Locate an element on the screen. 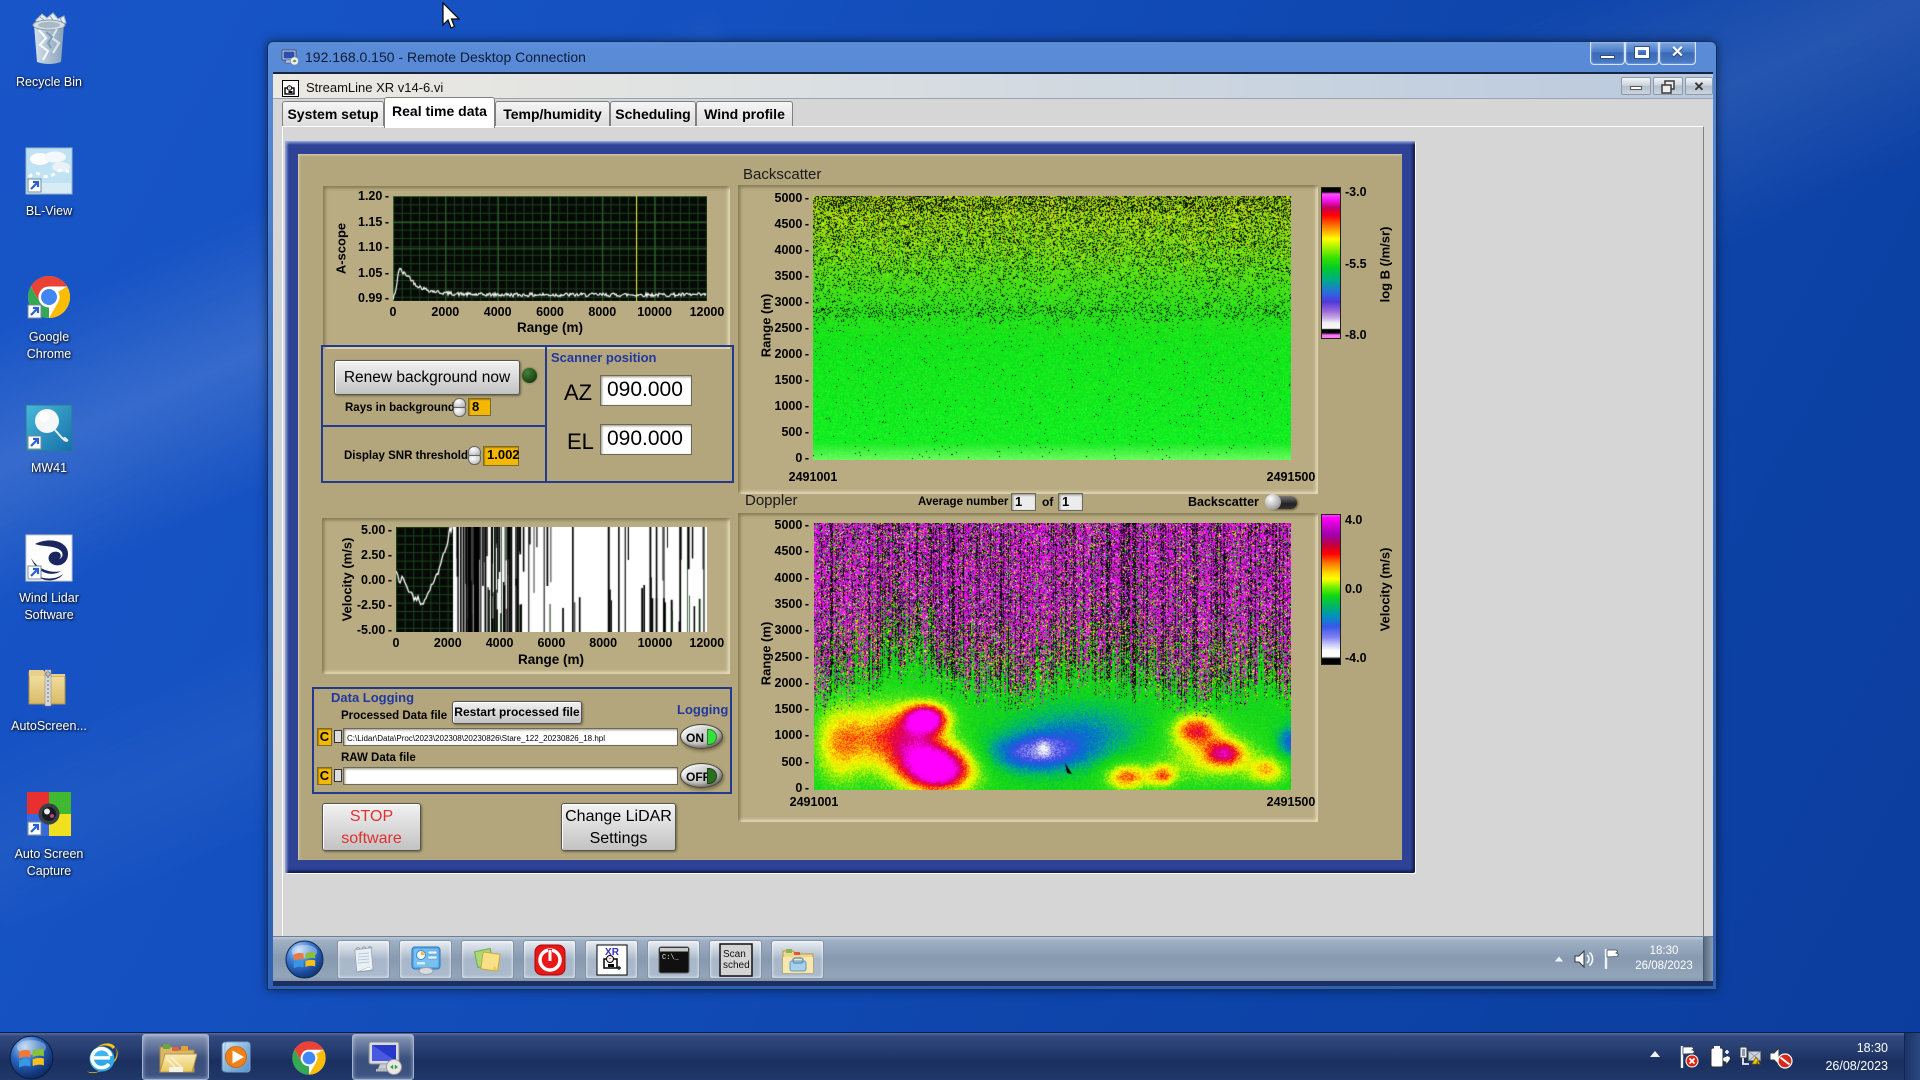 The image size is (1920, 1080). svg-text: C:\_ is located at coordinates (671, 958).